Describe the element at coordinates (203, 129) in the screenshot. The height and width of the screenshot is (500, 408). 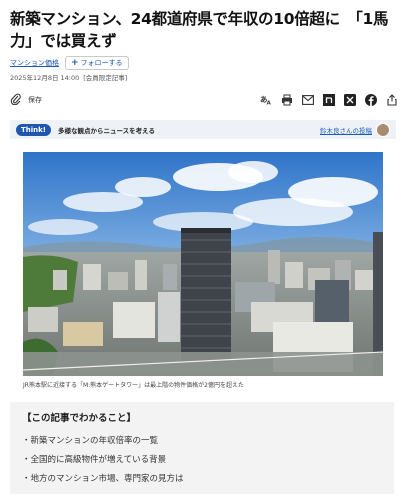
I see `think-bar: Think! 多様な観点からニュースを考える 鈴木良さんの投稿` at that location.